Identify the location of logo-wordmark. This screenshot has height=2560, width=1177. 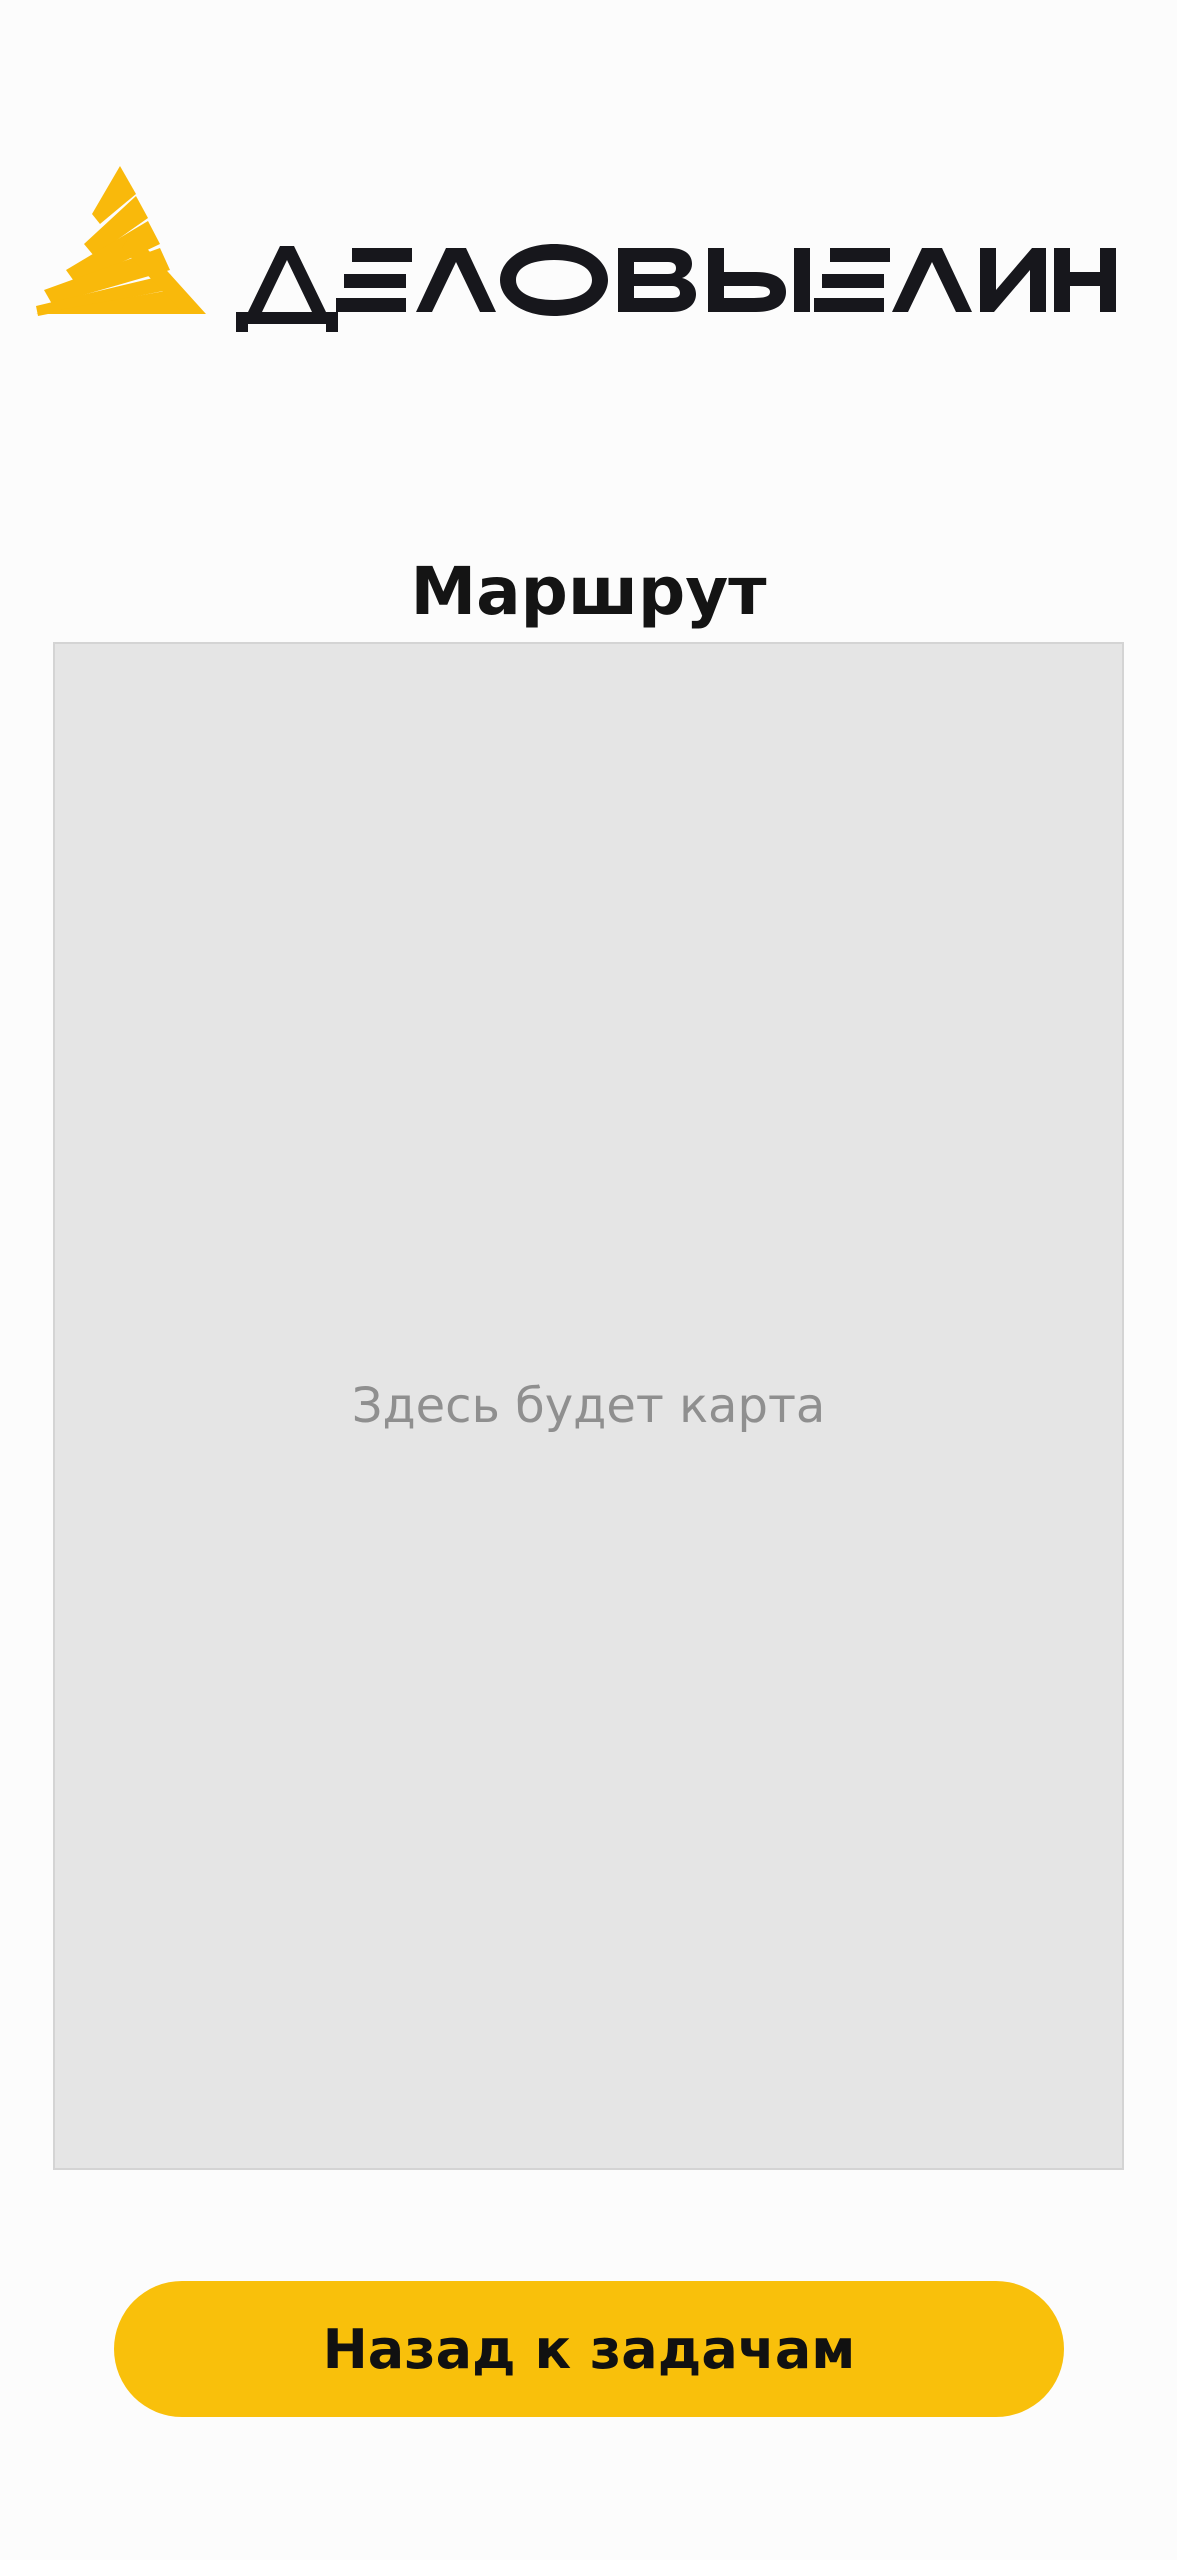
(676, 288).